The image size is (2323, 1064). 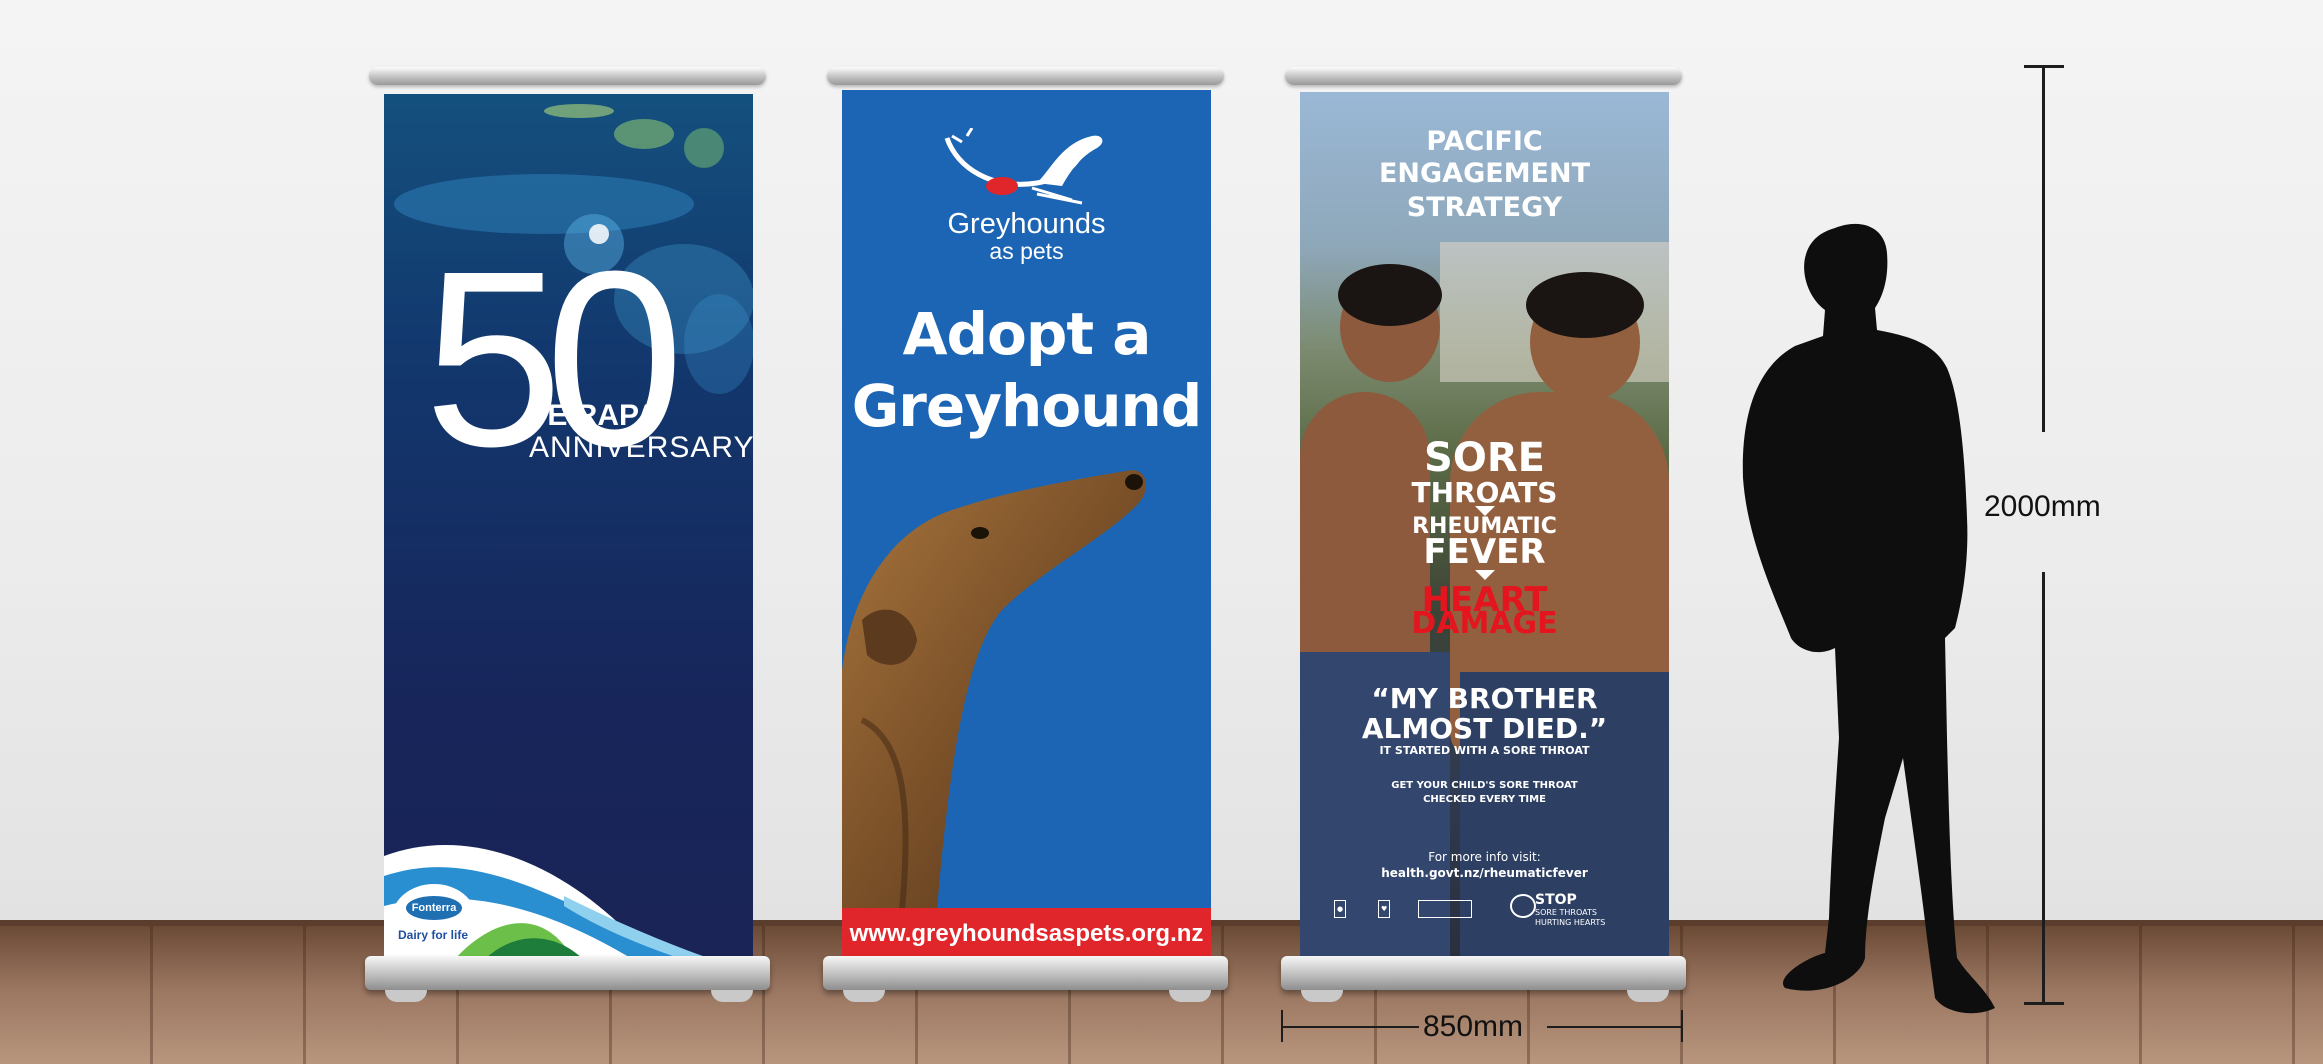 I want to click on throats-text: THROATS, so click(x=1484, y=492).